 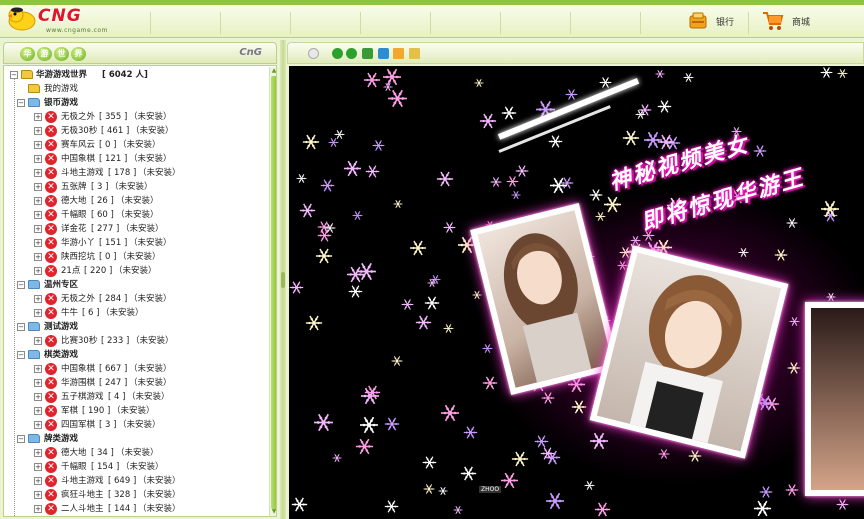 I want to click on tree-item-my-games: 我的游戏, so click(x=135, y=89).